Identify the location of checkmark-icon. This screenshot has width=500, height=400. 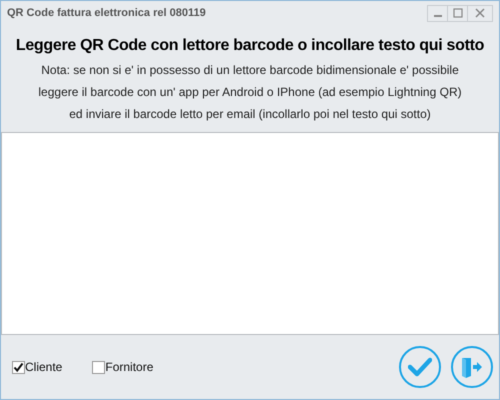
(420, 367).